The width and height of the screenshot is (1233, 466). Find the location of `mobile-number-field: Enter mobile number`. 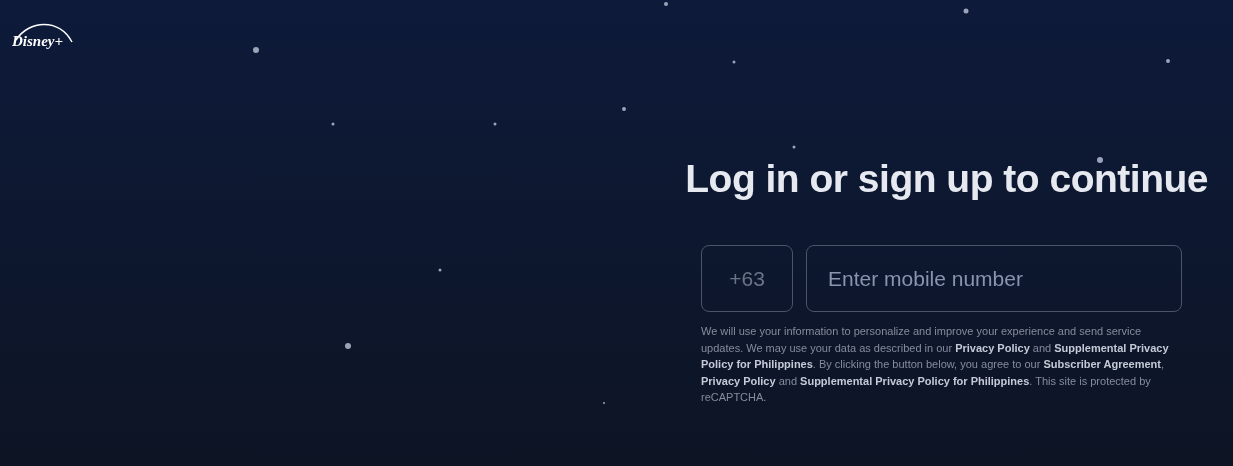

mobile-number-field: Enter mobile number is located at coordinates (994, 278).